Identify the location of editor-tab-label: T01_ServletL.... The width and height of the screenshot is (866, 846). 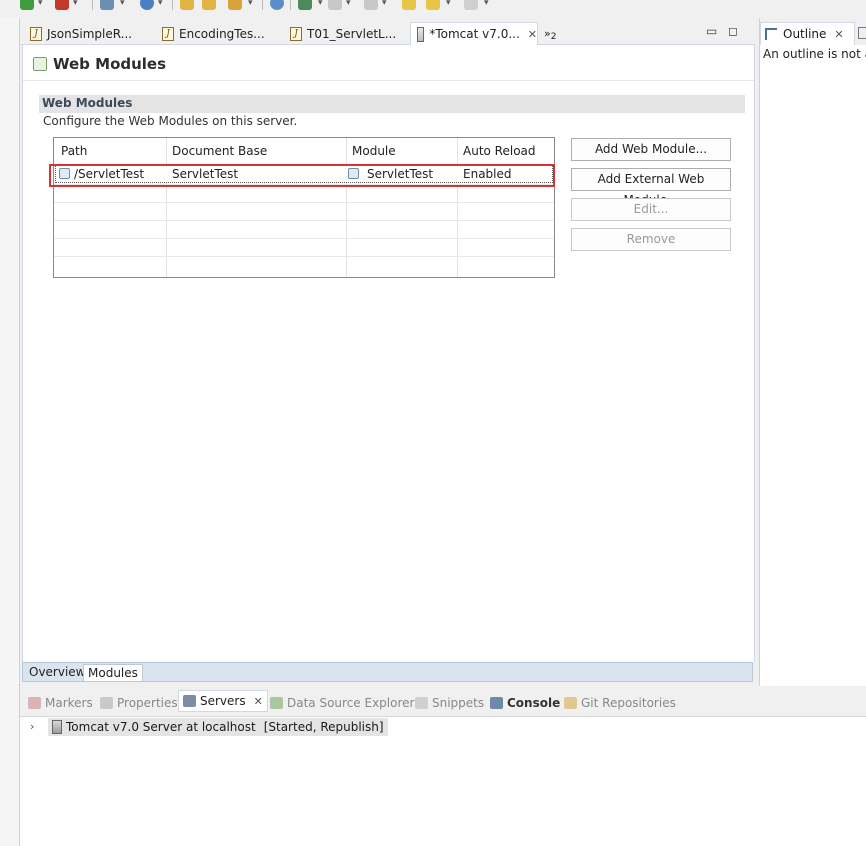
(352, 33).